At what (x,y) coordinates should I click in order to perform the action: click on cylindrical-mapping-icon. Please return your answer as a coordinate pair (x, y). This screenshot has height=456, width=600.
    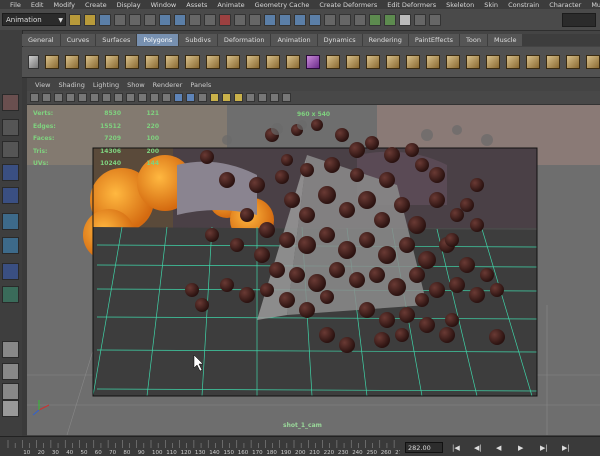
    Looking at the image, I should click on (533, 62).